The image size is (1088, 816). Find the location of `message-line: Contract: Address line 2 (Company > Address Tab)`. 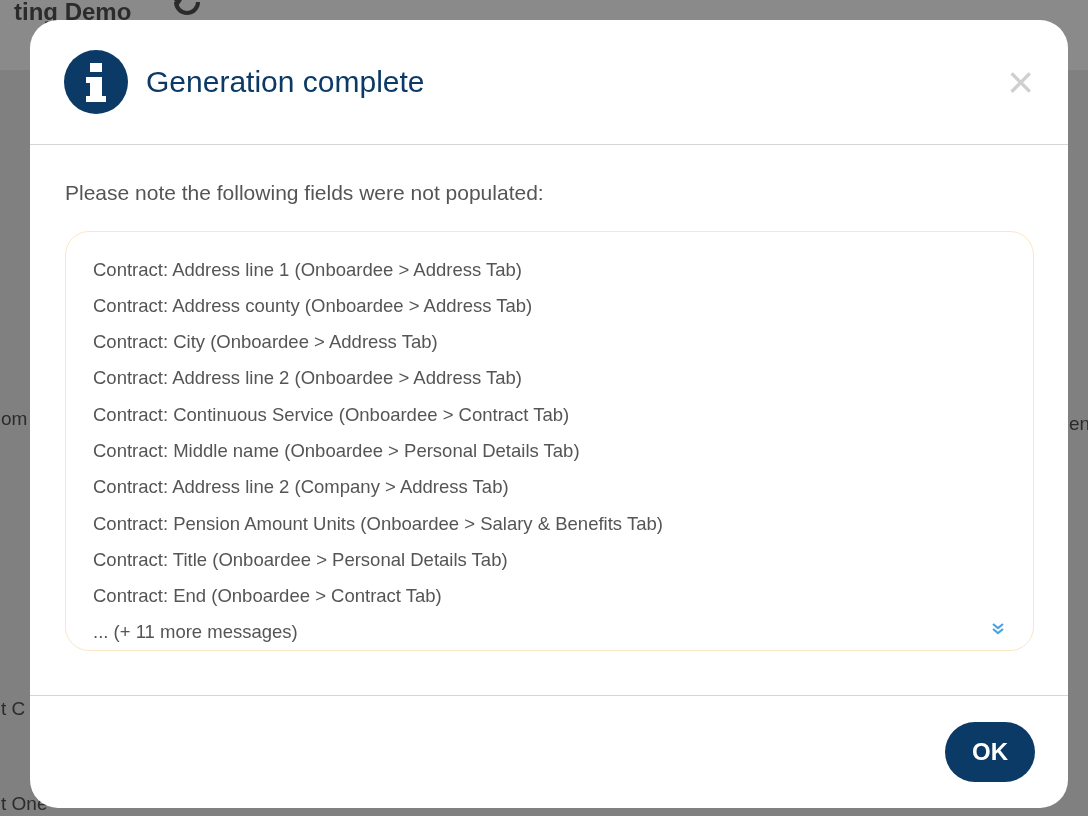

message-line: Contract: Address line 2 (Company > Address Tab) is located at coordinates (301, 487).